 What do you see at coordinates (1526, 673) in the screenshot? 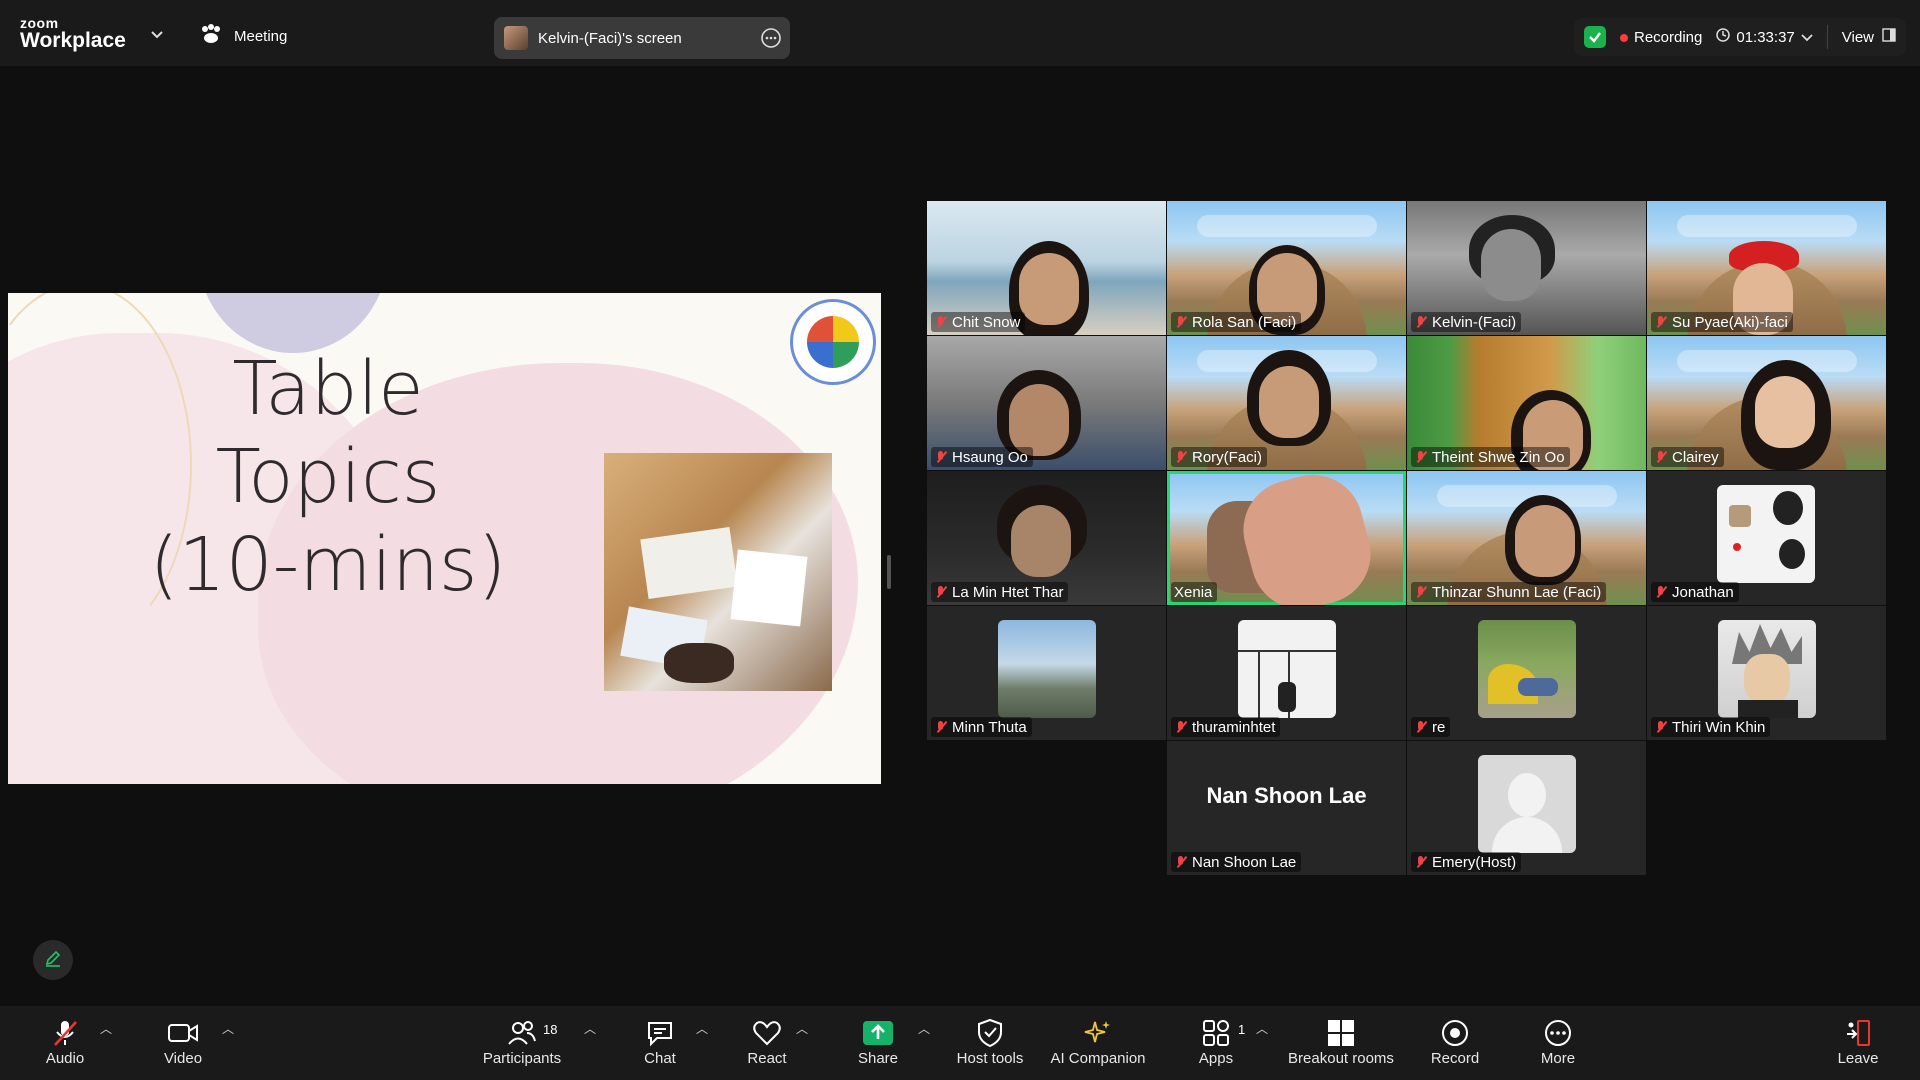
I see `participant-tile: re` at bounding box center [1526, 673].